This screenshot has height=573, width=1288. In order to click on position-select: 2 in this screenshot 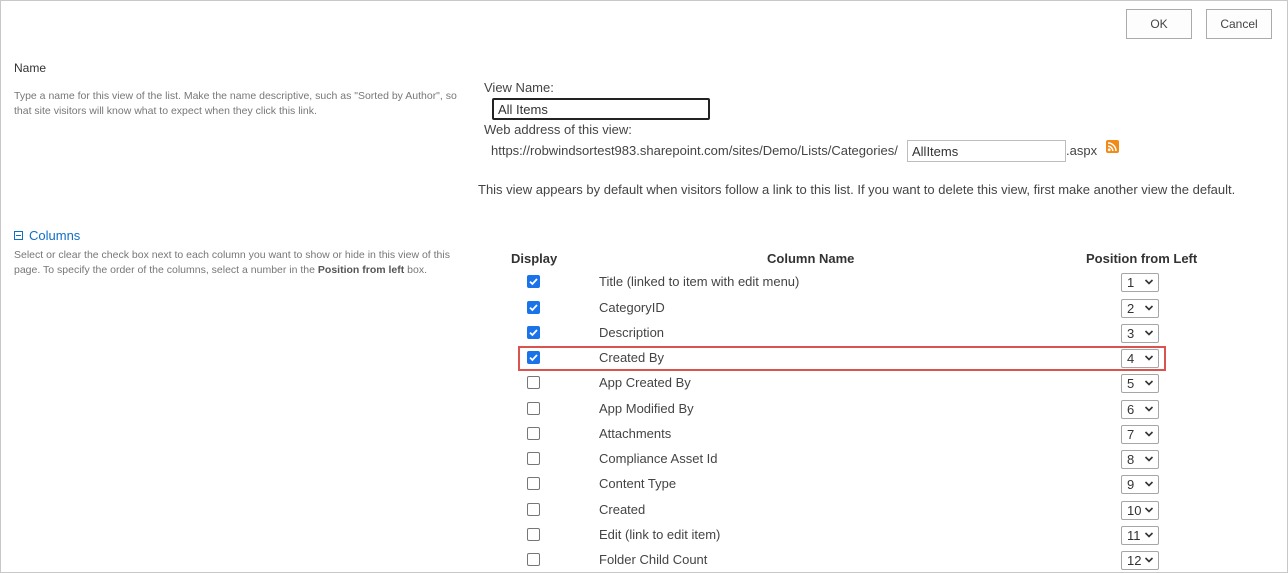, I will do `click(1140, 308)`.